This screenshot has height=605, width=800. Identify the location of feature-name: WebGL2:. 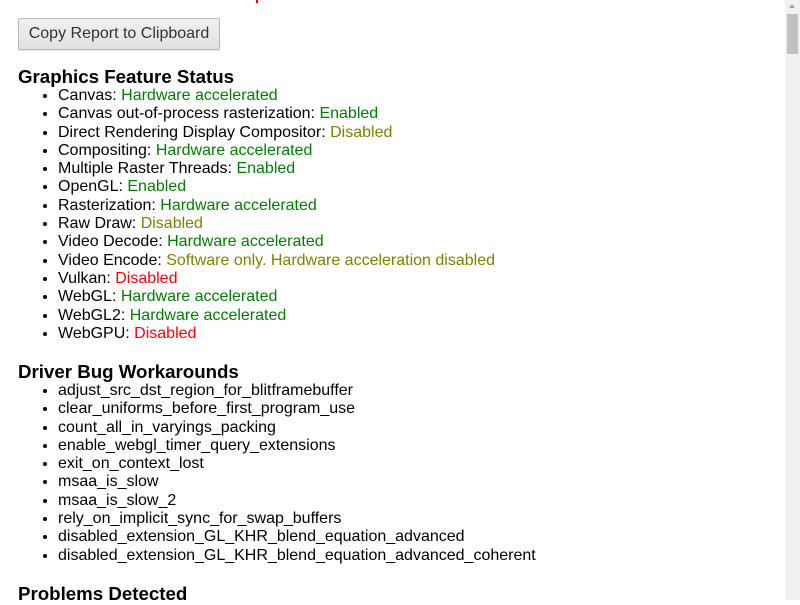
(94, 315).